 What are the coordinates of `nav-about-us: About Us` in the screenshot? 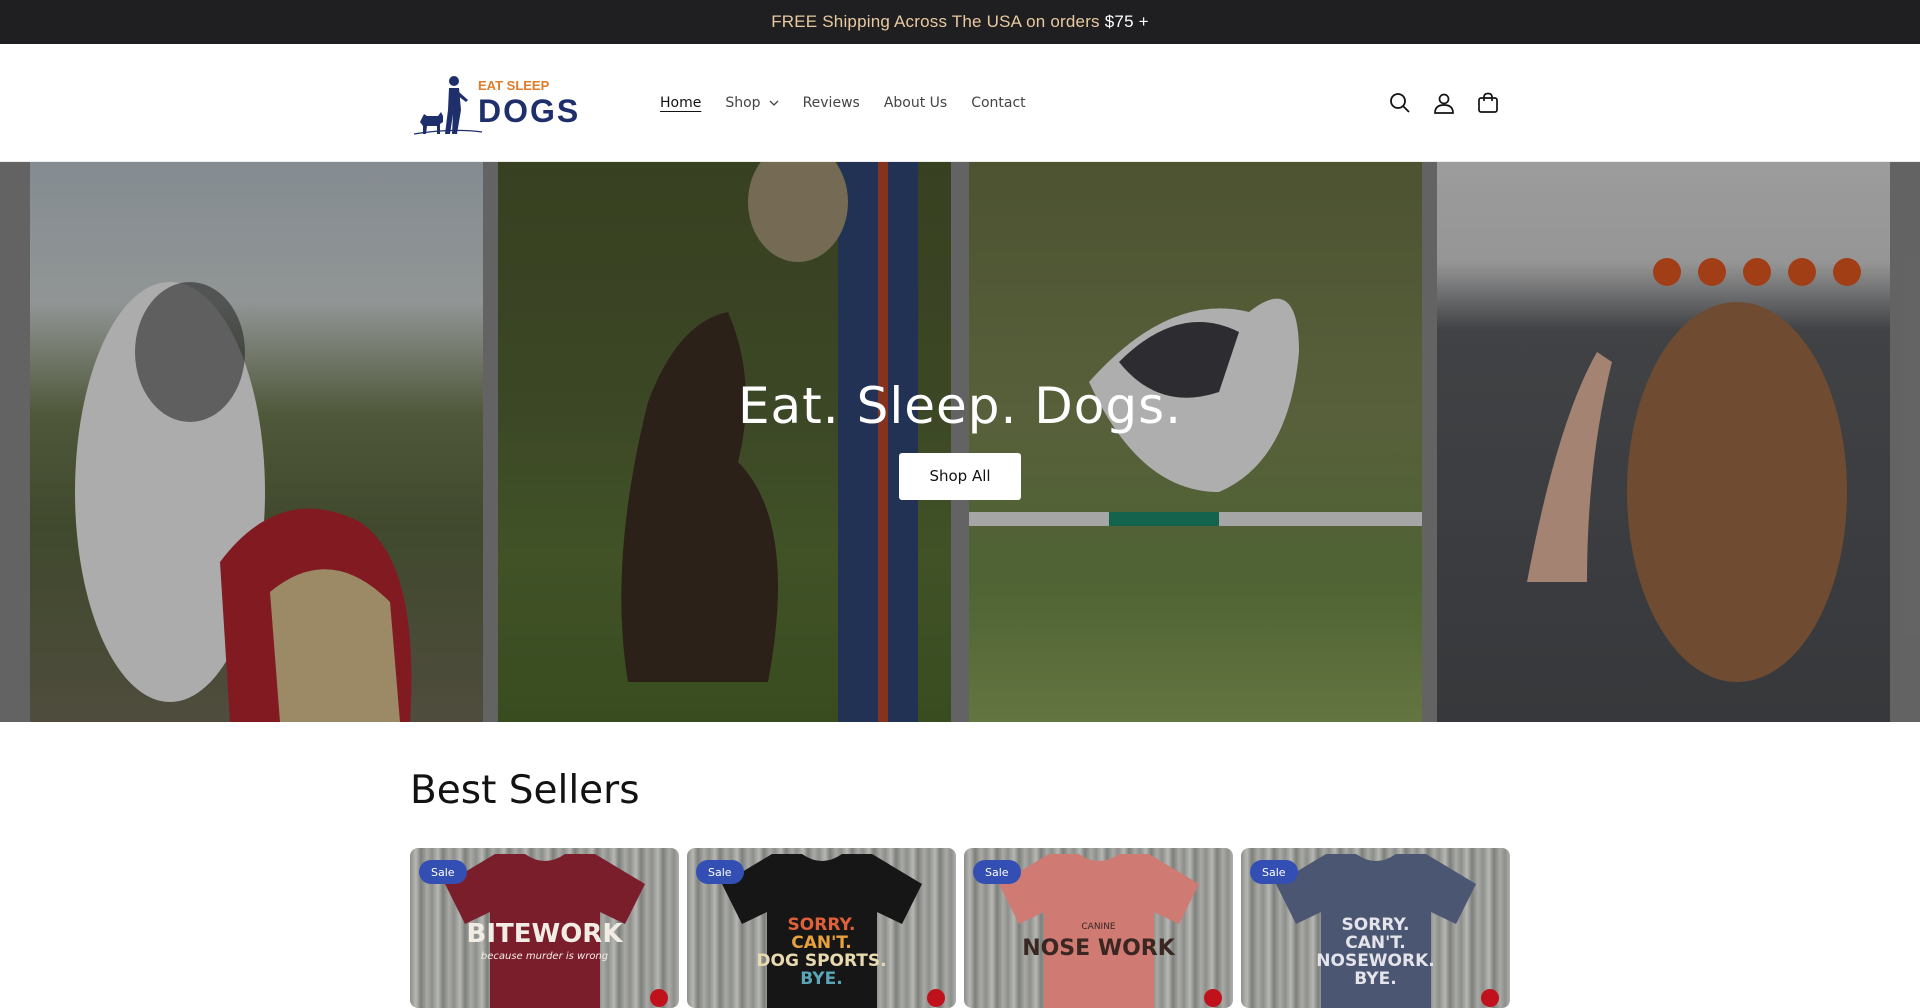 It's located at (915, 103).